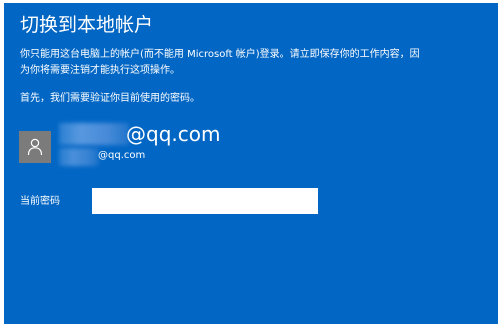 The height and width of the screenshot is (324, 502). Describe the element at coordinates (87, 25) in the screenshot. I see `dialog-title: 切换到本地帐户` at that location.